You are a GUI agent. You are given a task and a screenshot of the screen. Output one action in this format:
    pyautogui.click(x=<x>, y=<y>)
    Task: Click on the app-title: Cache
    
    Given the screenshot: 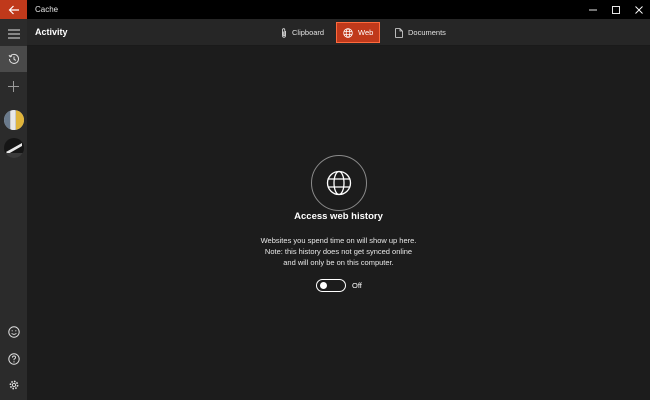 What is the action you would take?
    pyautogui.click(x=47, y=9)
    